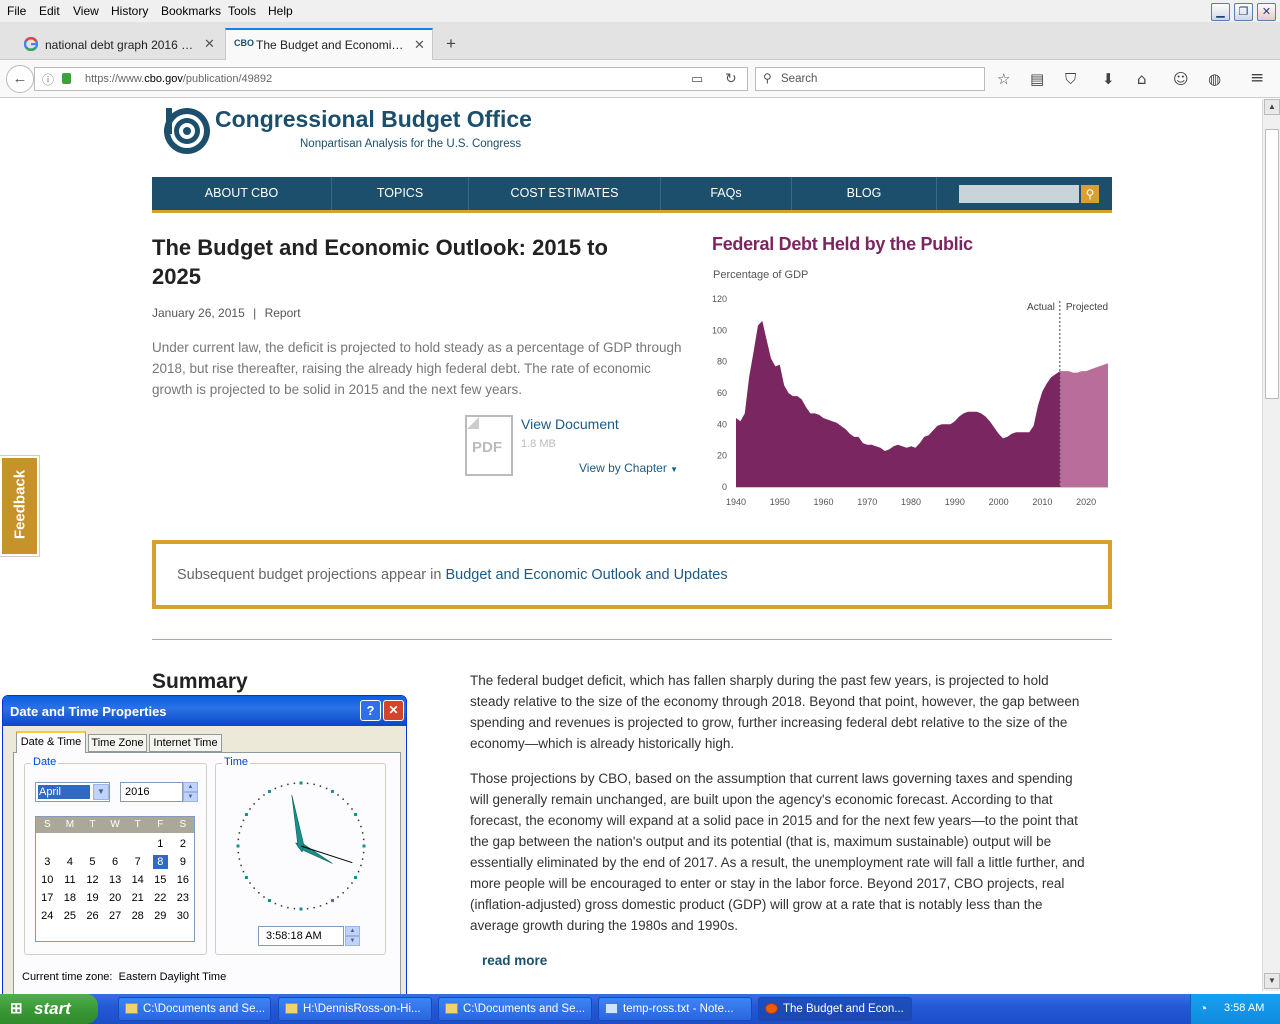 This screenshot has height=1024, width=1280. I want to click on calendar-day: 24, so click(47, 916).